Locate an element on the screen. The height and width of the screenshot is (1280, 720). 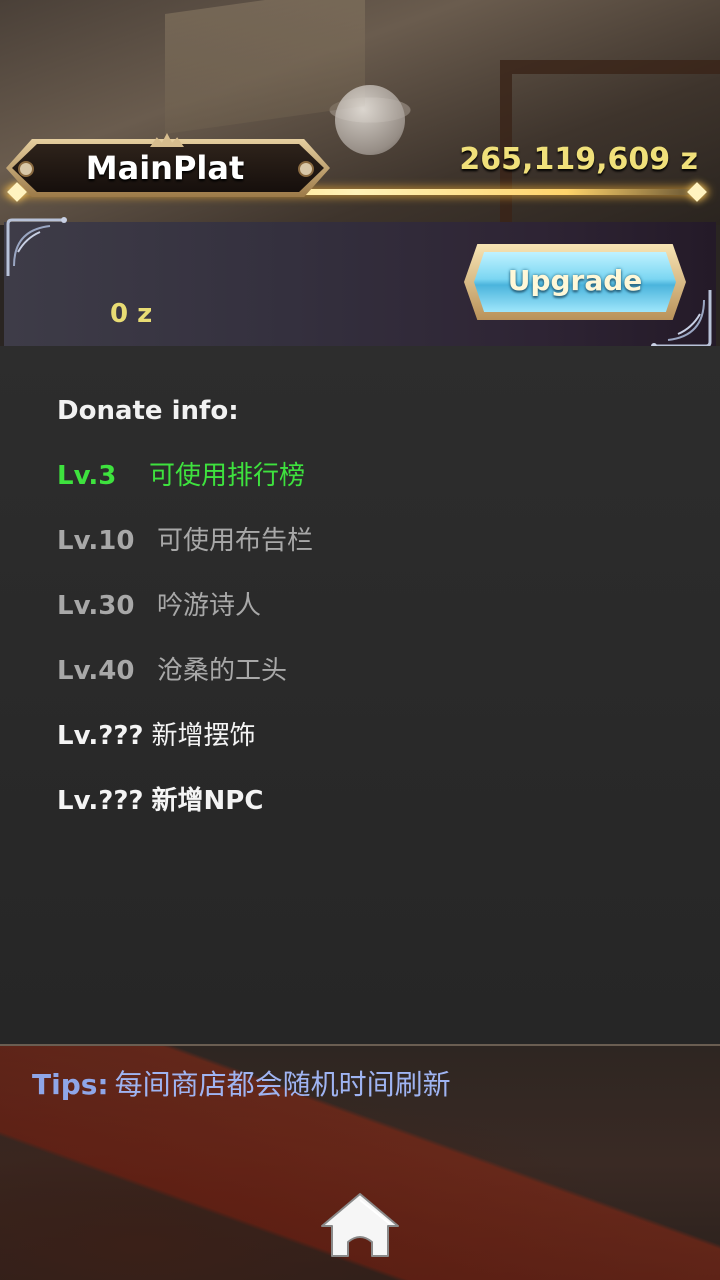
upgrade-button: Upgrade is located at coordinates (575, 282).